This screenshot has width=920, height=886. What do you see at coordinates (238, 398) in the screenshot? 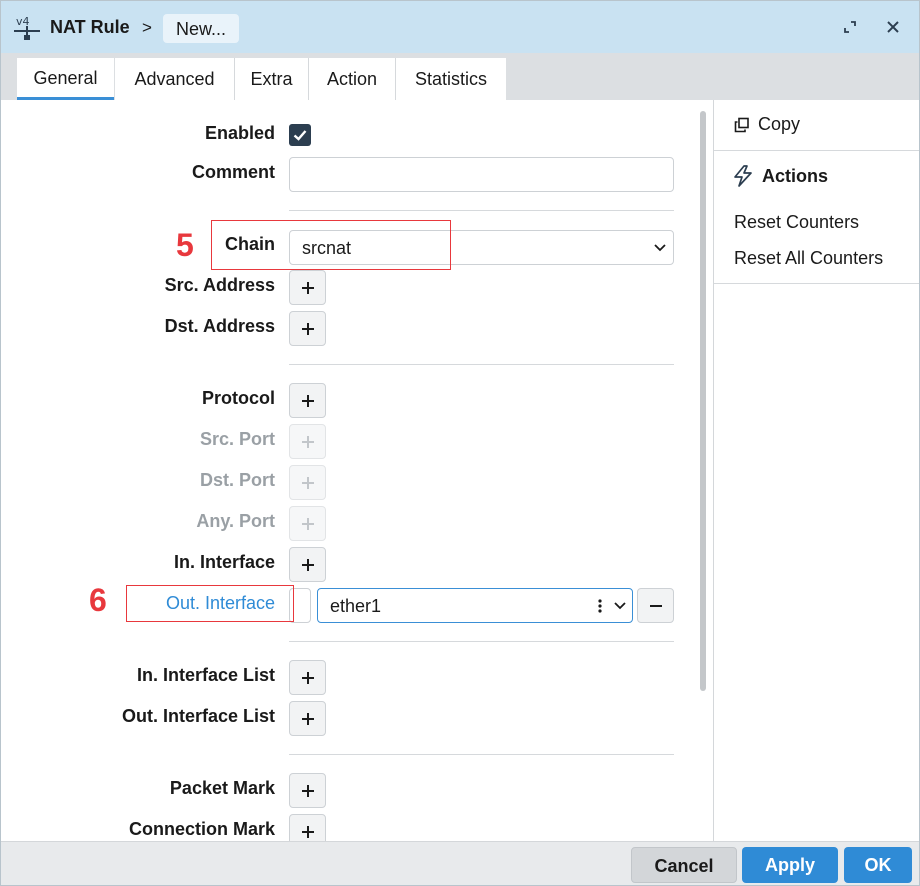
I see `protocol-label: Protocol` at bounding box center [238, 398].